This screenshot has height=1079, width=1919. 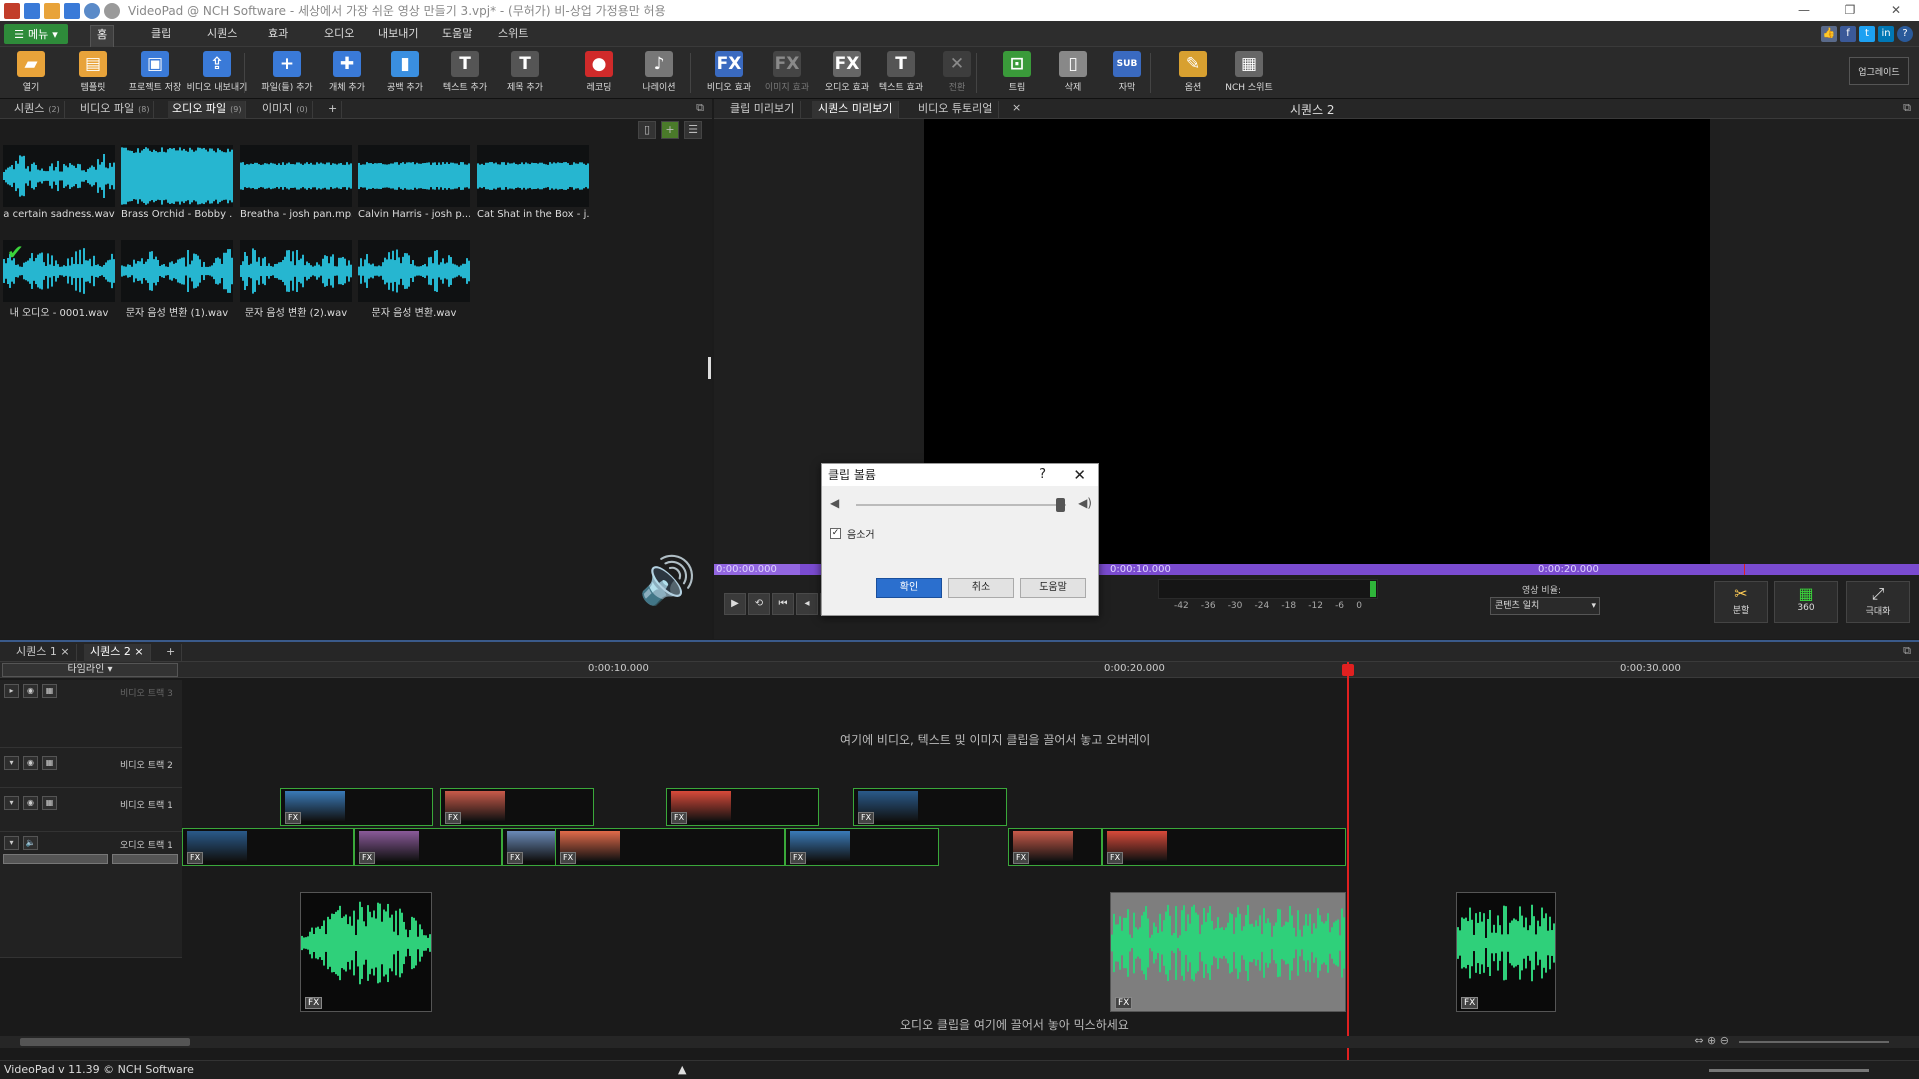 What do you see at coordinates (1829, 34) in the screenshot?
I see `like-thumb-icon: 👍` at bounding box center [1829, 34].